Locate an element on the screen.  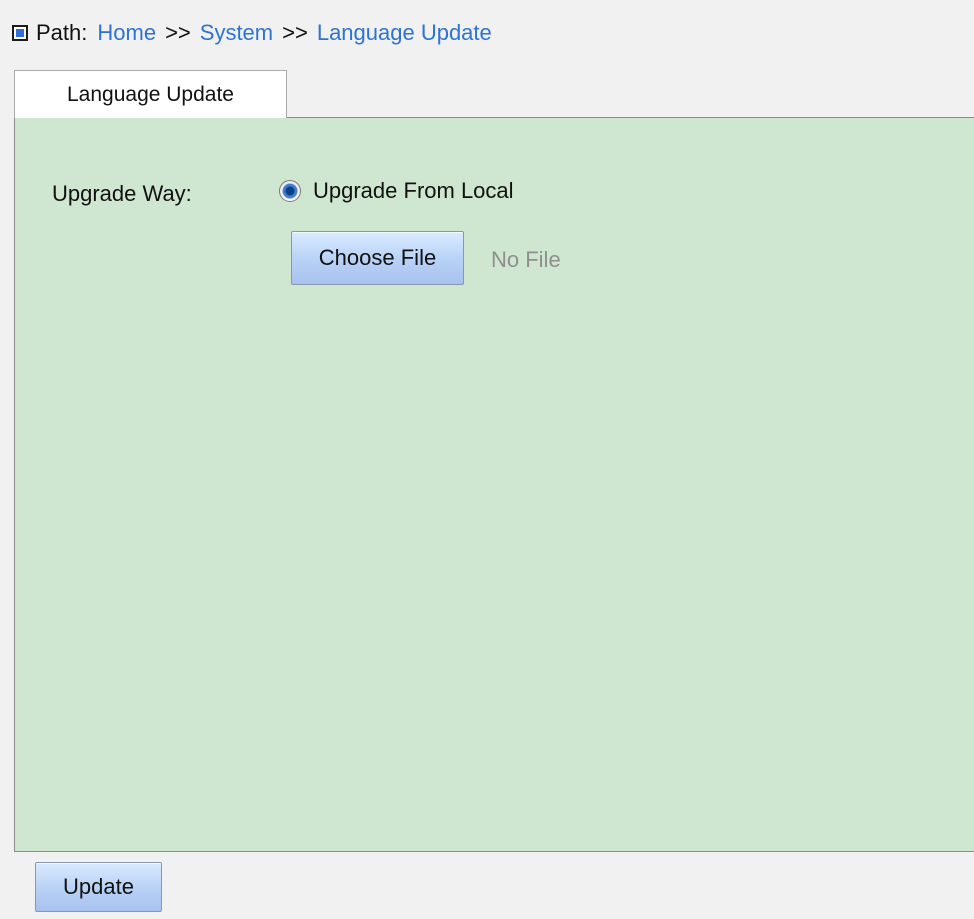
path-label: Path: is located at coordinates (62, 32).